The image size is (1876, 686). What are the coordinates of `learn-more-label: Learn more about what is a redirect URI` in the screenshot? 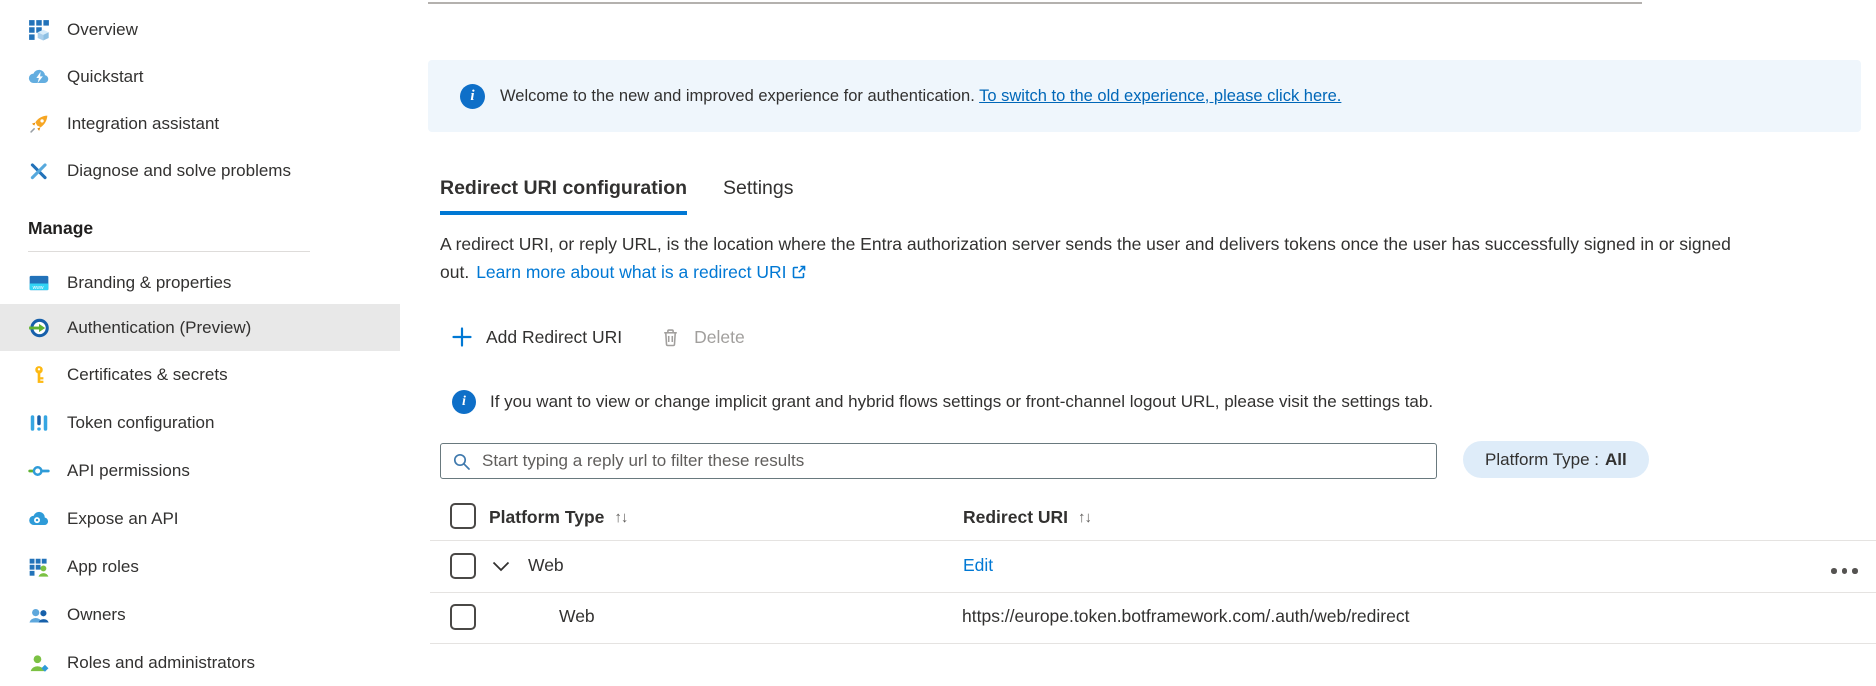 It's located at (631, 271).